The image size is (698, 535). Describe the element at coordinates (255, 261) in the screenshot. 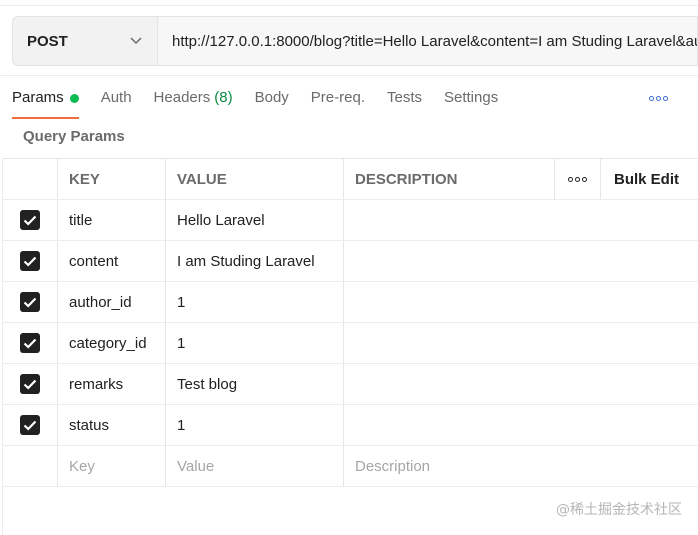

I see `param-value: I am Studing Laravel` at that location.